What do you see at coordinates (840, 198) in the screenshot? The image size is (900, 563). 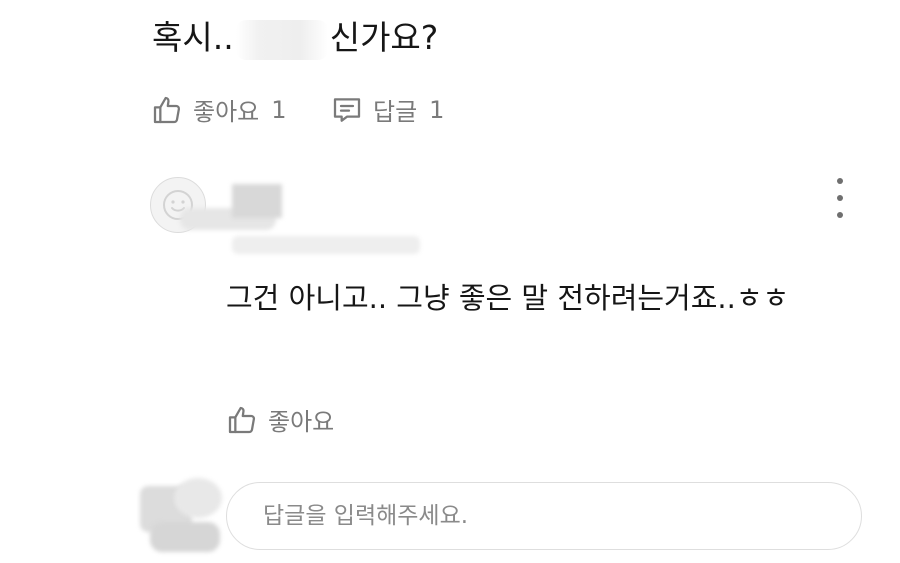 I see `more-options-icon` at bounding box center [840, 198].